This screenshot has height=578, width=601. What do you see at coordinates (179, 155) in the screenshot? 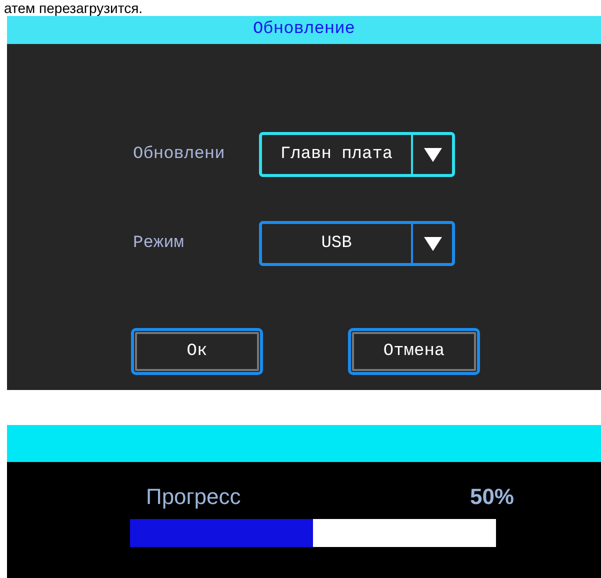
I see `field-label: Обновлени` at bounding box center [179, 155].